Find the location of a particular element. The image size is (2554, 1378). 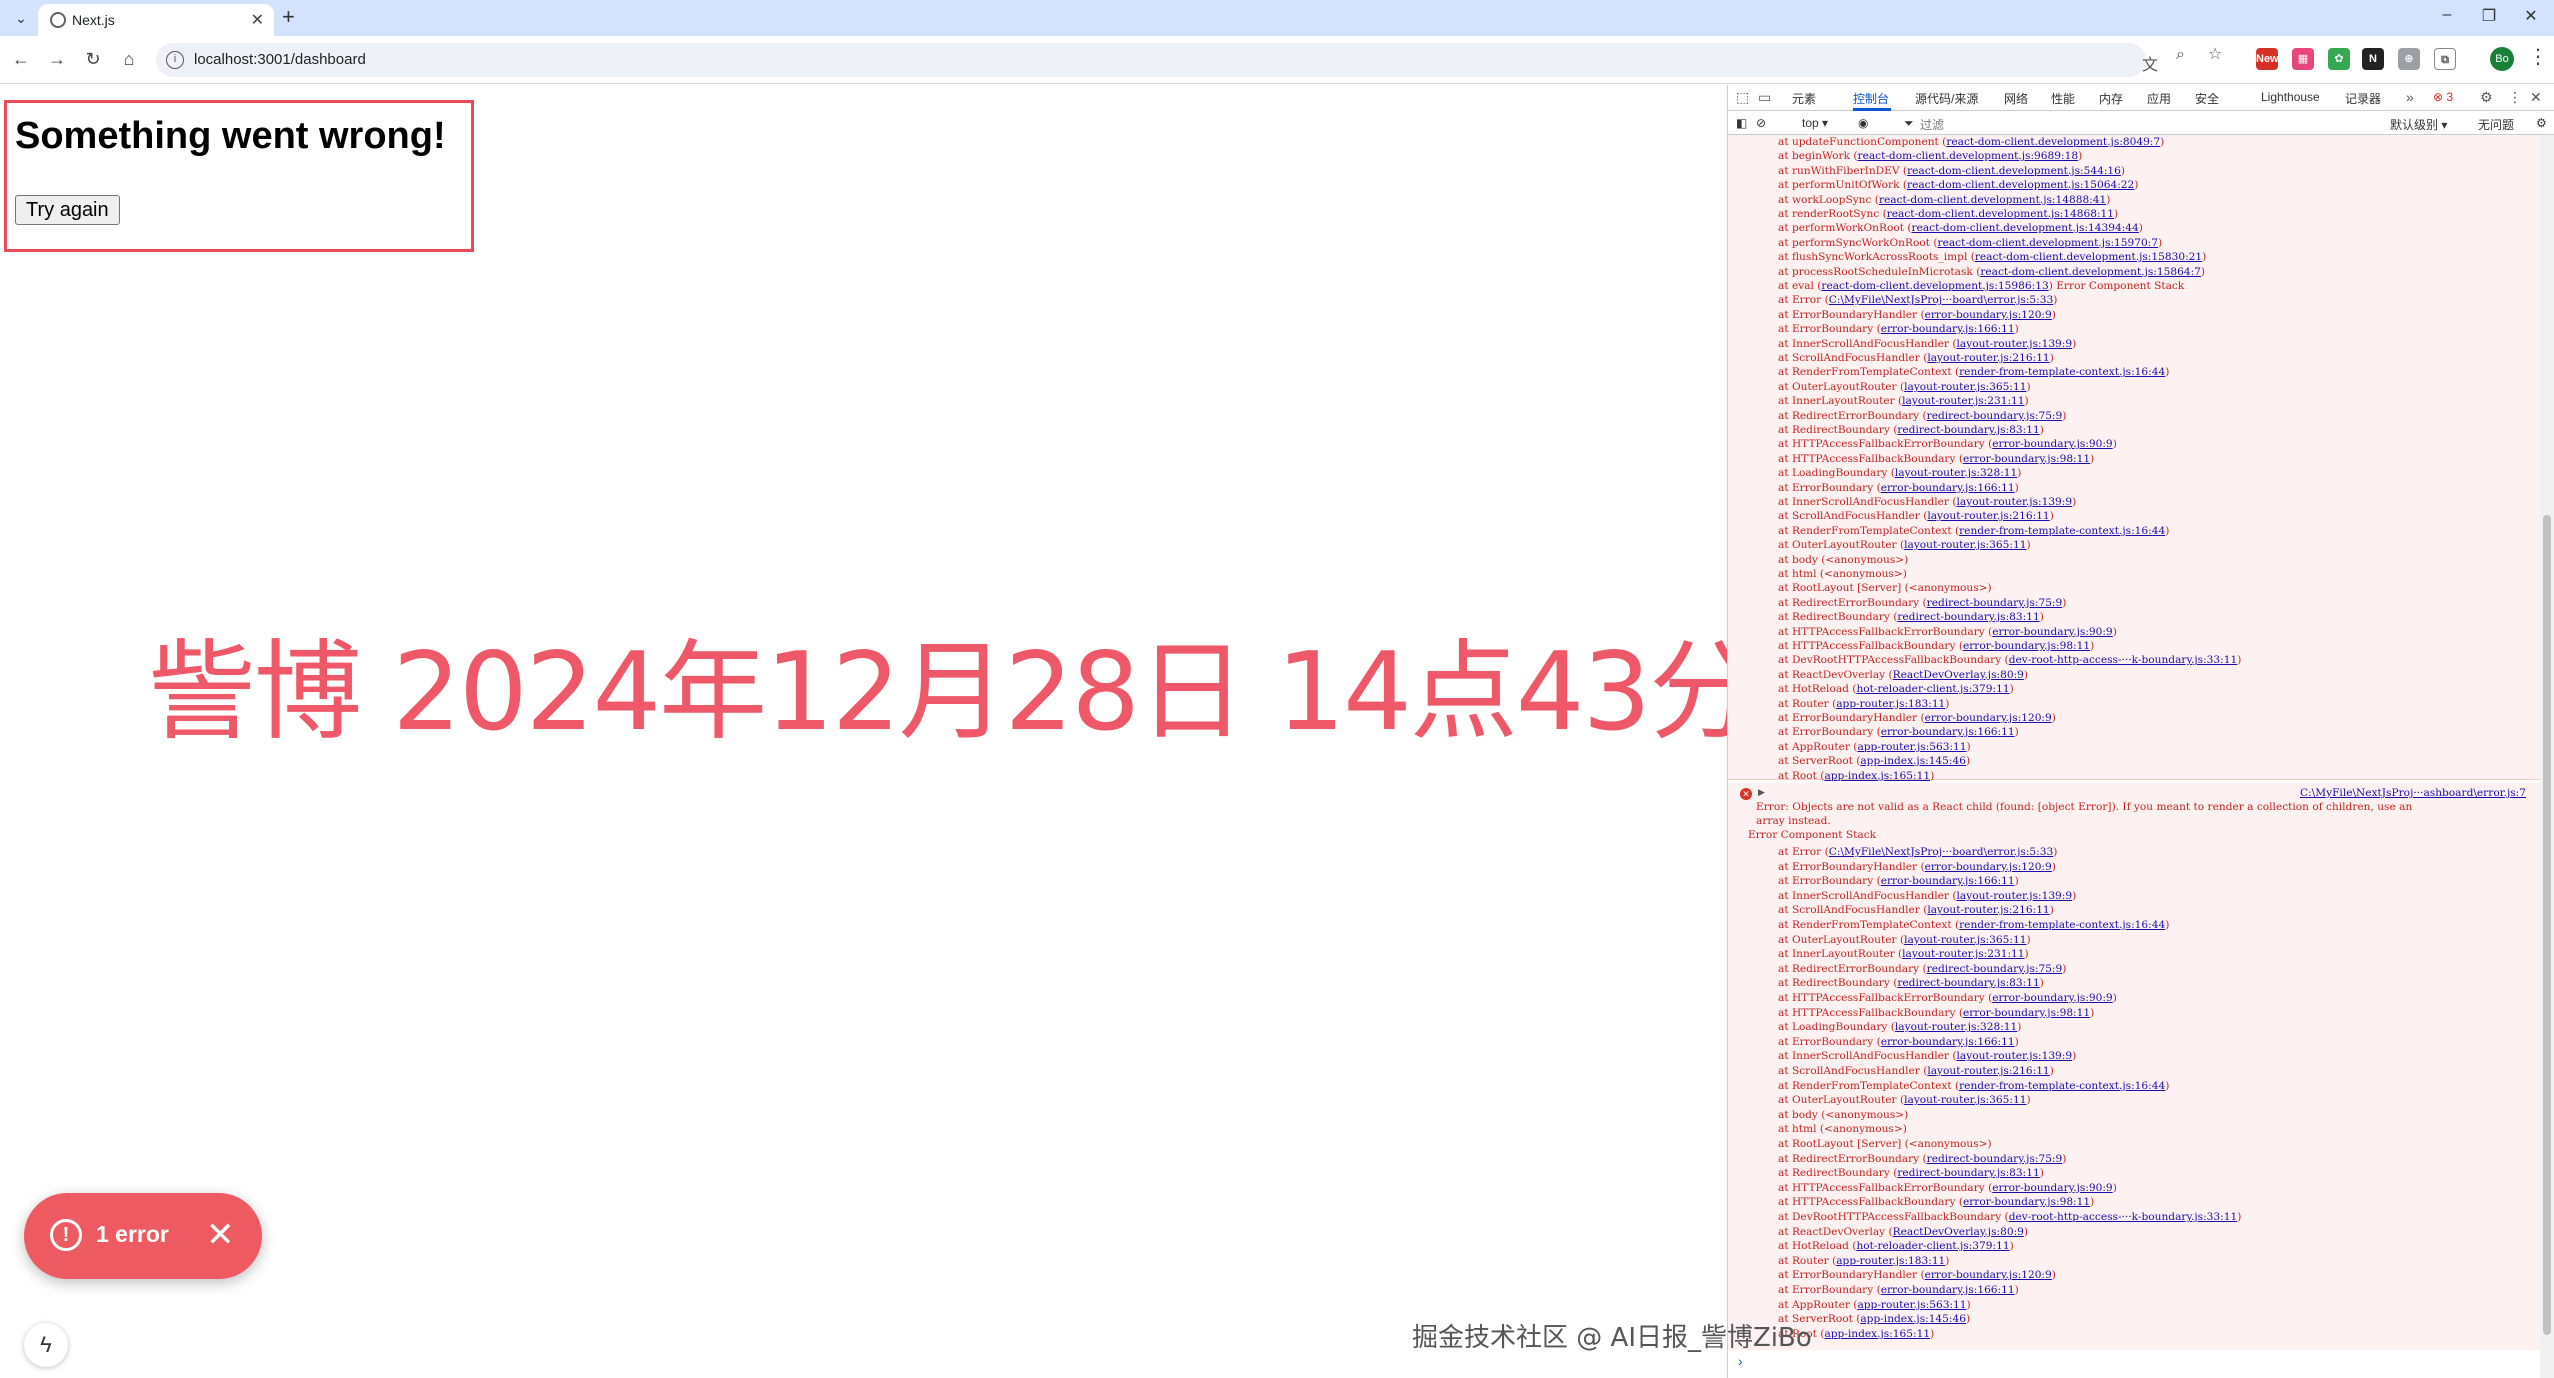

reload-icon: ↻ is located at coordinates (93, 59).